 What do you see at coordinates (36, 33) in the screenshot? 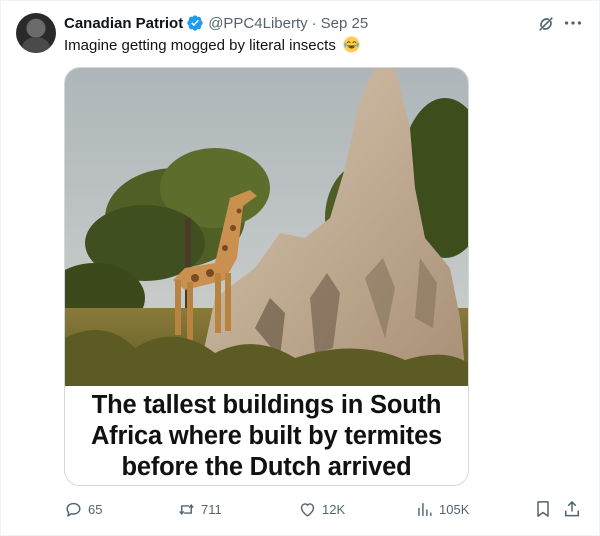
I see `avatar` at bounding box center [36, 33].